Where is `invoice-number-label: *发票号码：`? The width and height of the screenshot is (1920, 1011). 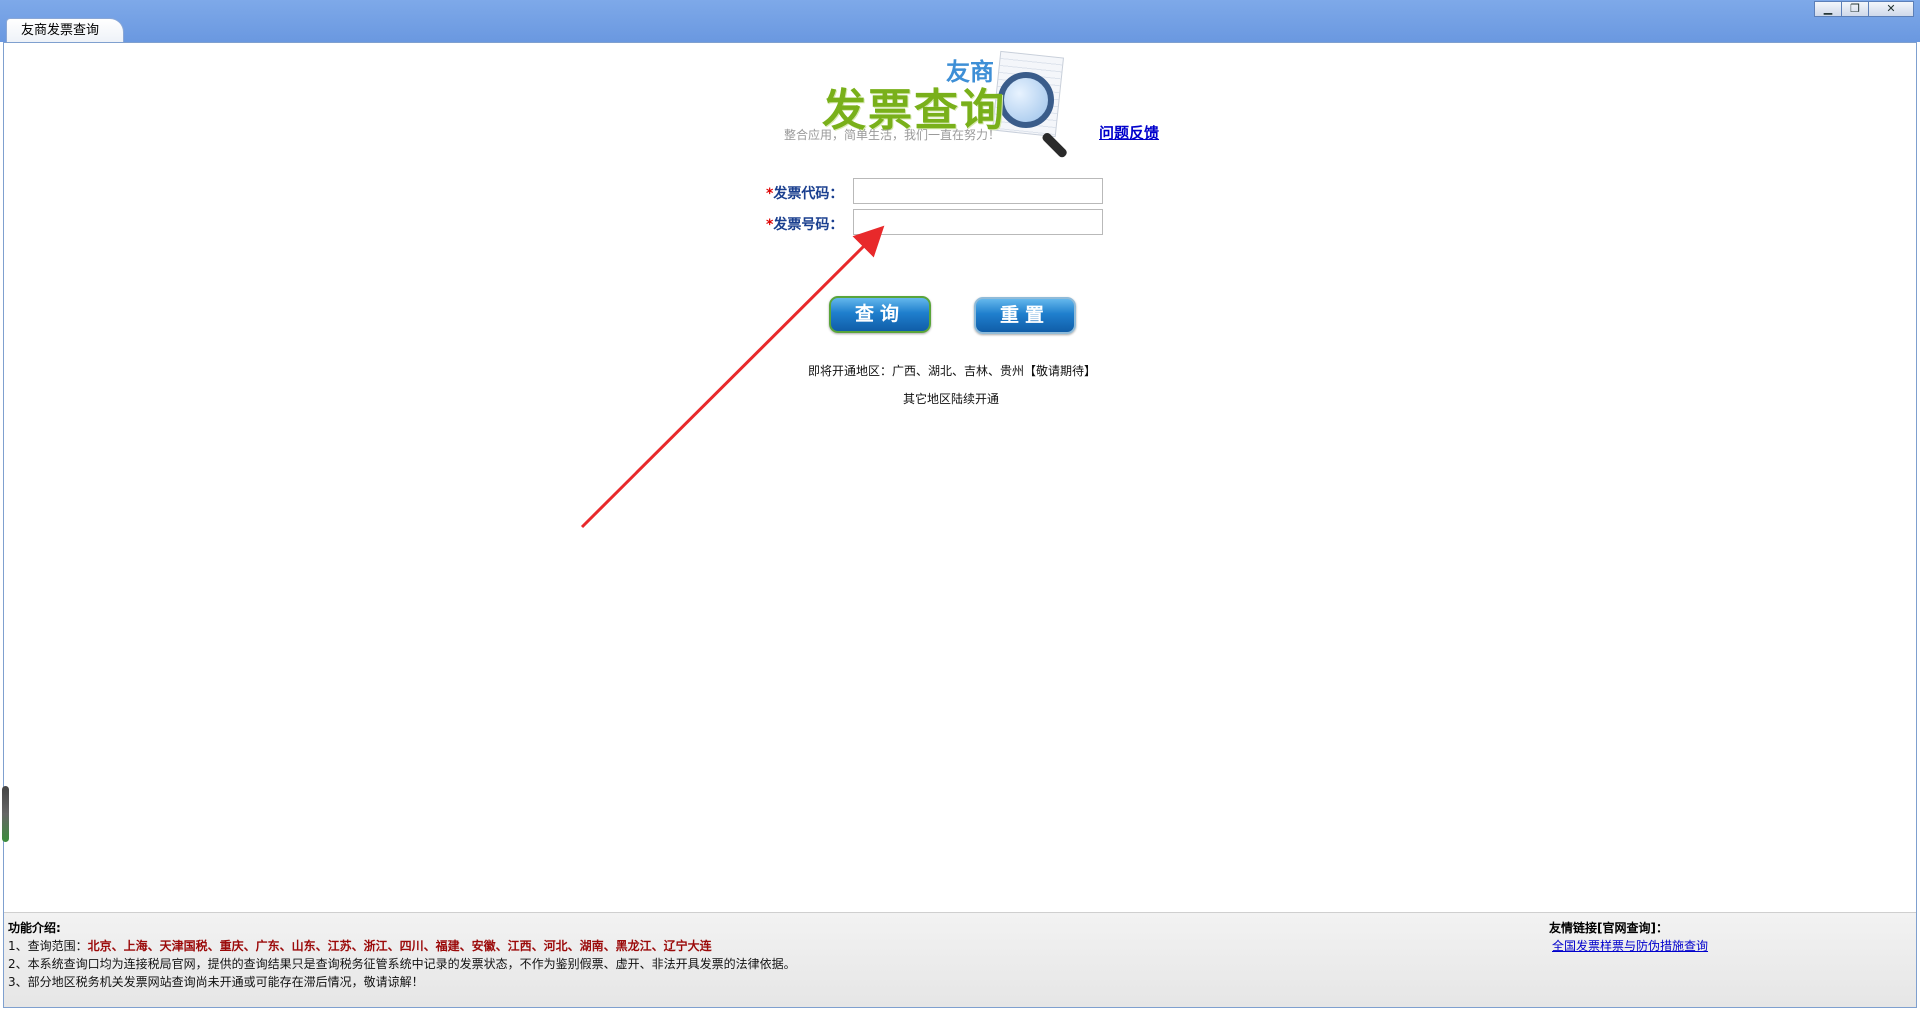
invoice-number-label: *发票号码： is located at coordinates (804, 224).